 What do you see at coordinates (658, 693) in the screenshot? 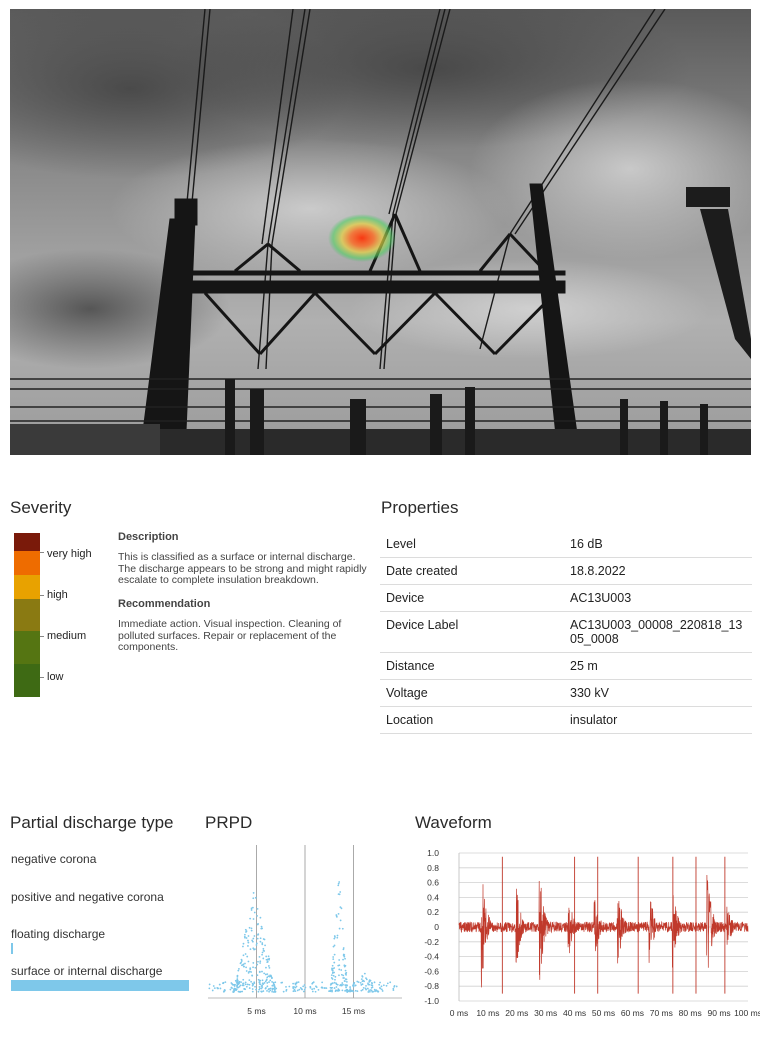
I see `property-value: 330 kV` at bounding box center [658, 693].